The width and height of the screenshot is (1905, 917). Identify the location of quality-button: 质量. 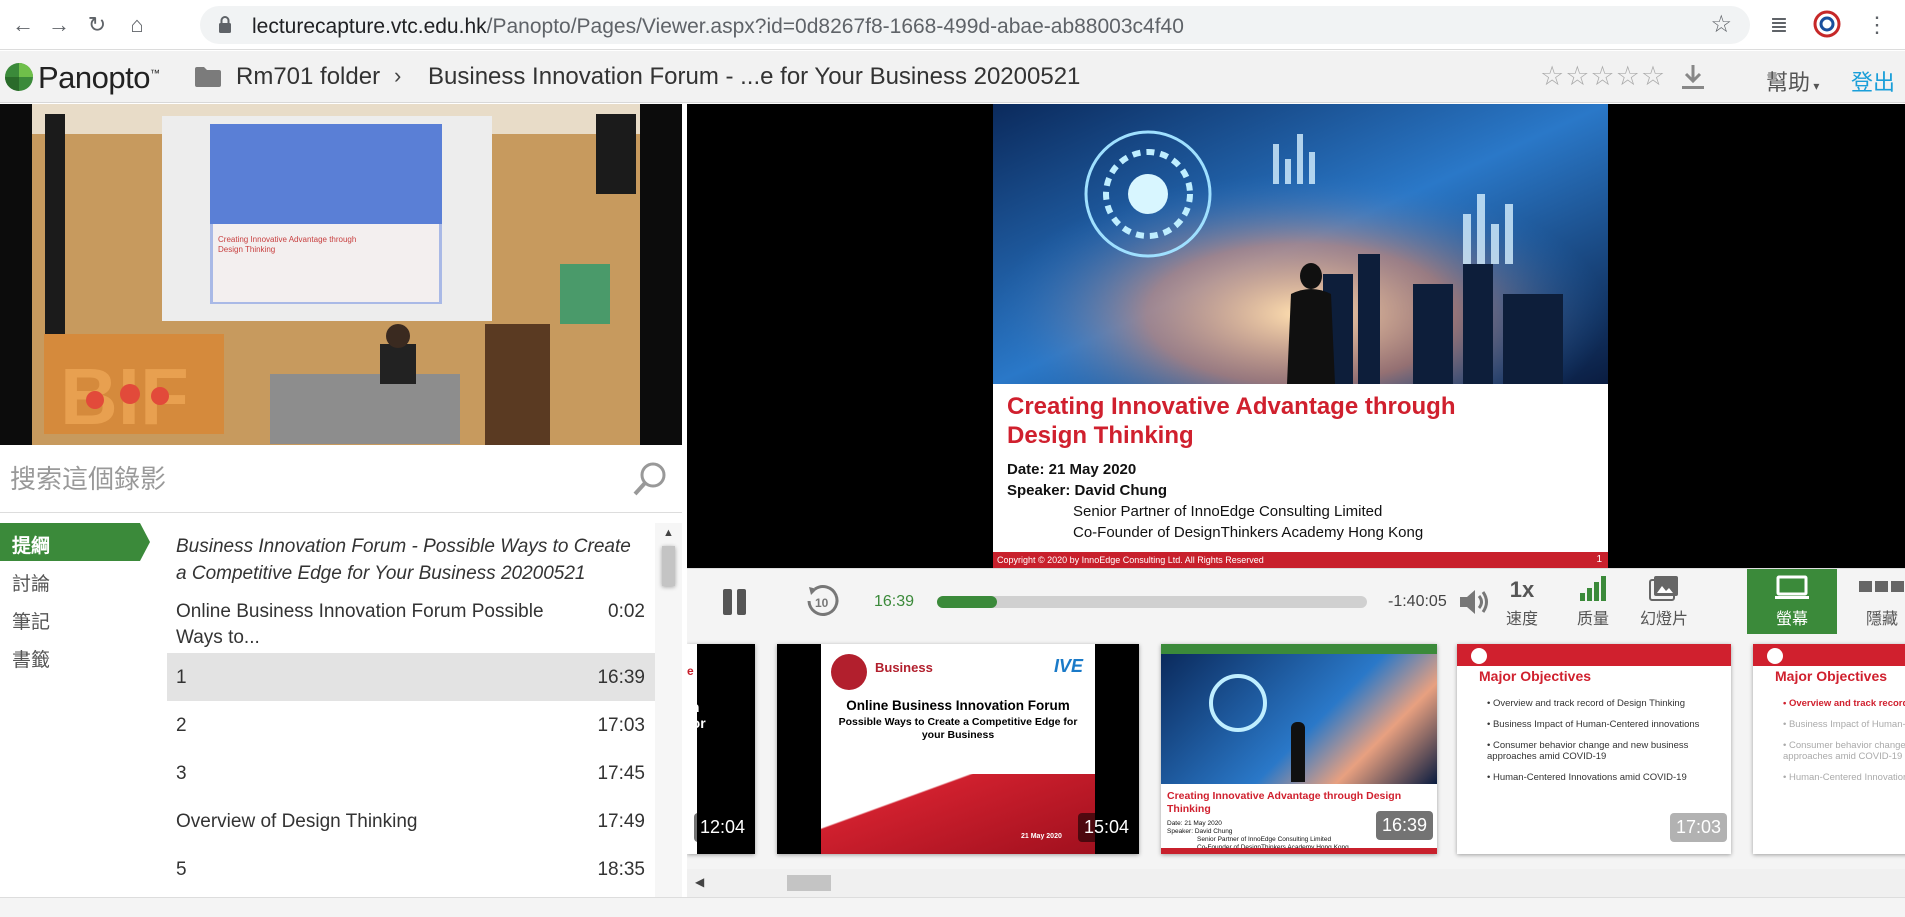
(1593, 603).